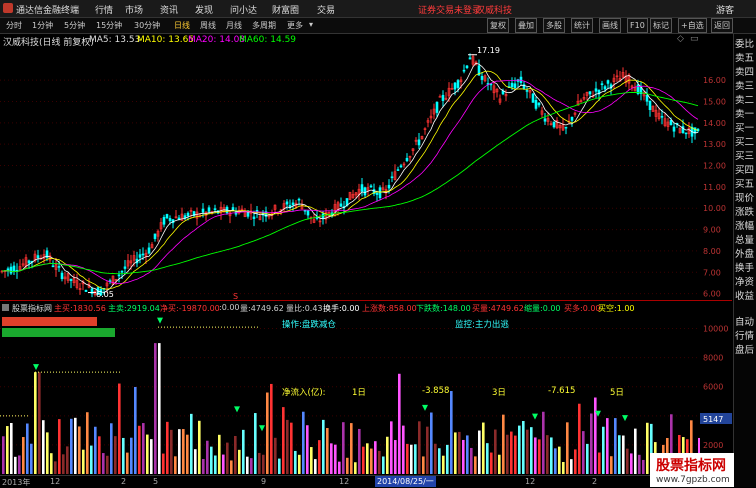  What do you see at coordinates (526, 25) in the screenshot?
I see `overlay-button: 叠加` at bounding box center [526, 25].